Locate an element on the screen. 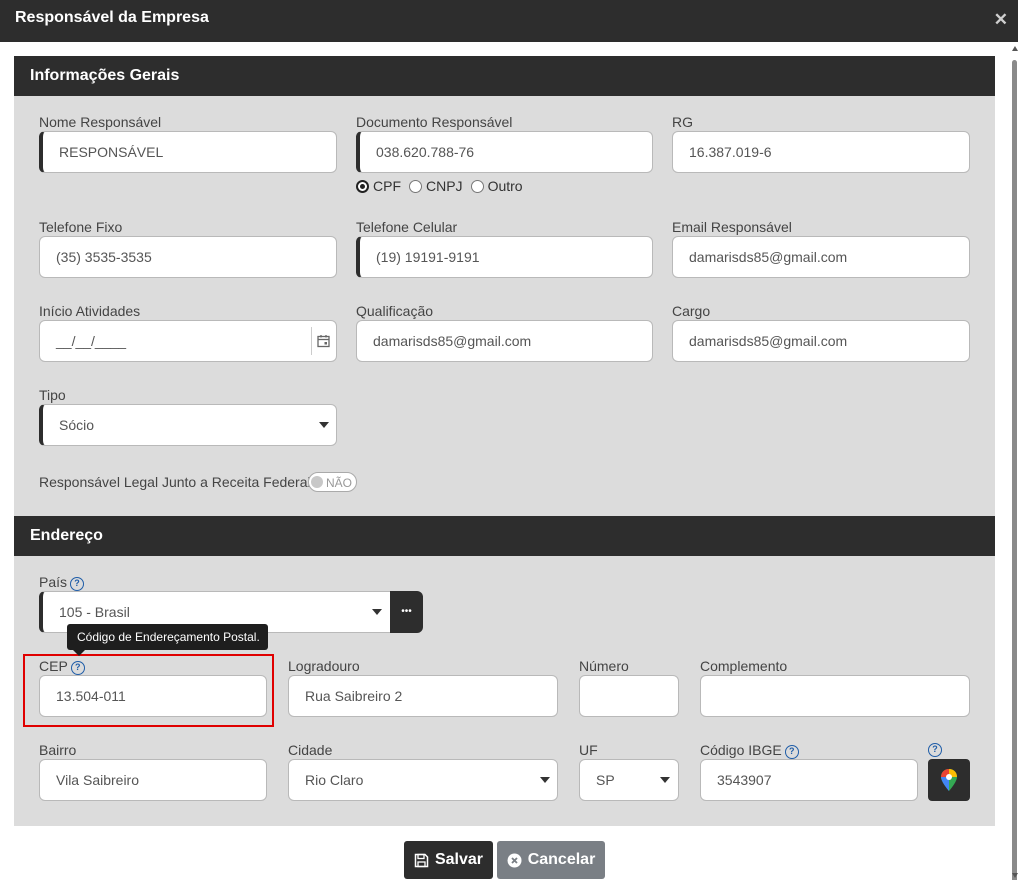 Image resolution: width=1018 pixels, height=880 pixels. ibge-label-group: Código IBGE? is located at coordinates (749, 750).